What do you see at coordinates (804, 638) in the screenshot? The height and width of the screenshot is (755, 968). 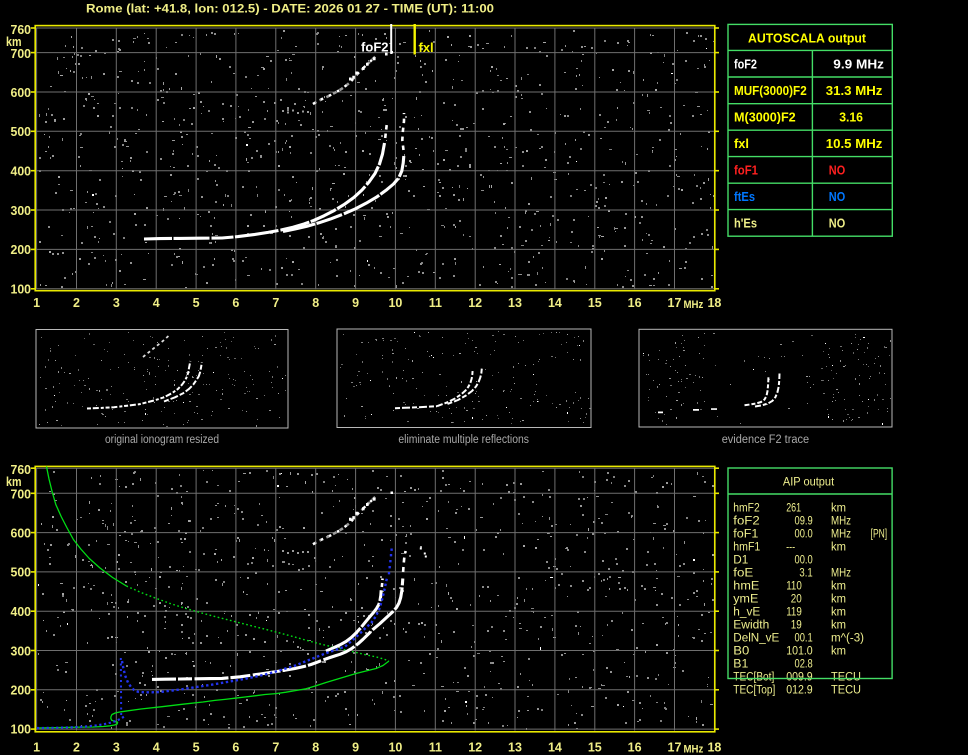 I see `svg-text: 00.1` at bounding box center [804, 638].